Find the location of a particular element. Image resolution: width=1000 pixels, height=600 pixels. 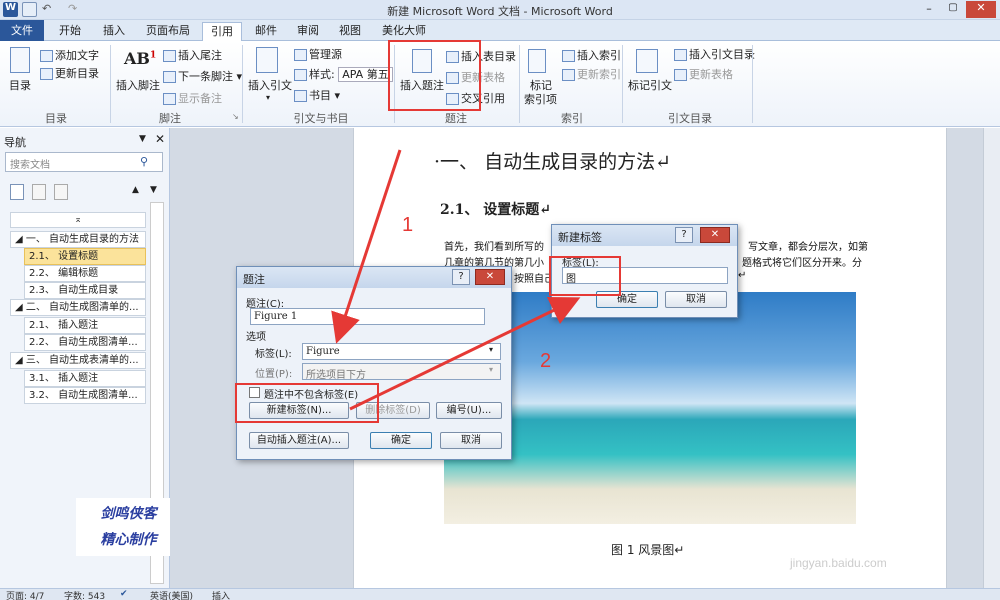

baidu-watermark-url: jingyan.baidu.com is located at coordinates (838, 563).